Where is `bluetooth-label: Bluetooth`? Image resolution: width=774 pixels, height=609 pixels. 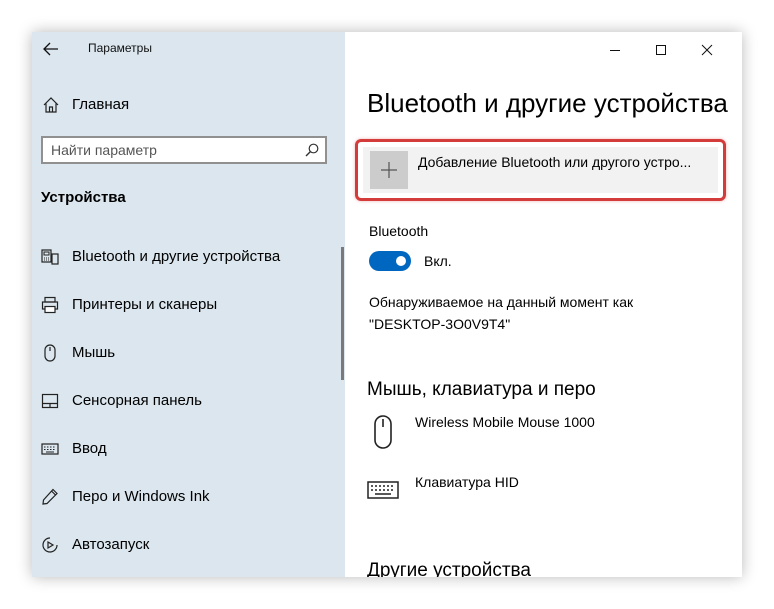 bluetooth-label: Bluetooth is located at coordinates (399, 231).